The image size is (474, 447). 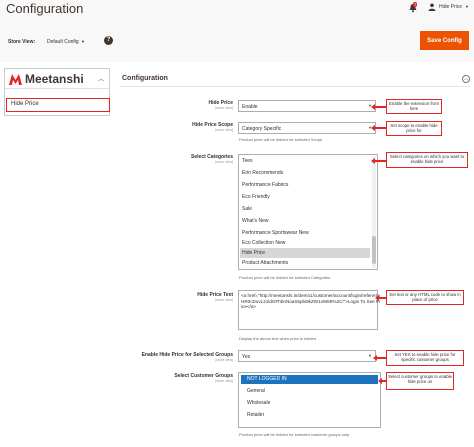 What do you see at coordinates (58, 105) in the screenshot?
I see `sidebar-item-hide-price: Hide Price` at bounding box center [58, 105].